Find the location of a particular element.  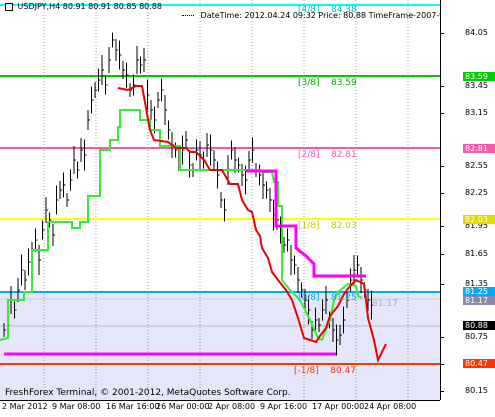

level-3-8-value: 83.59 is located at coordinates (343, 83).